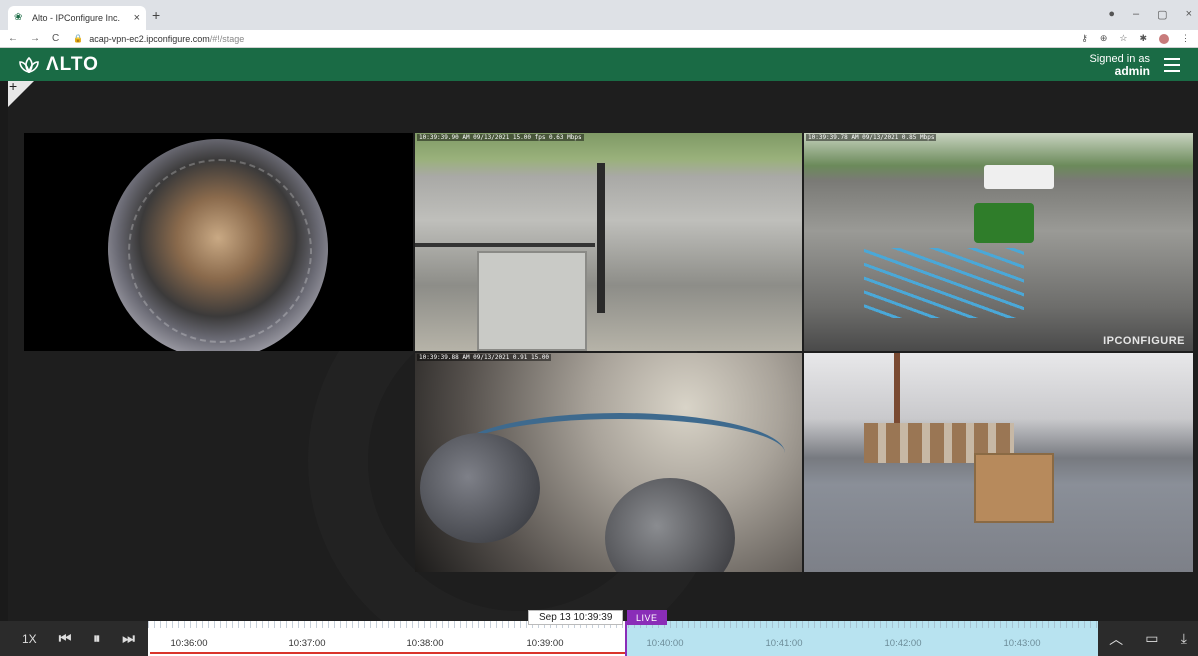 The image size is (1198, 656). What do you see at coordinates (1022, 643) in the screenshot?
I see `timeline-label: 10:43:00` at bounding box center [1022, 643].